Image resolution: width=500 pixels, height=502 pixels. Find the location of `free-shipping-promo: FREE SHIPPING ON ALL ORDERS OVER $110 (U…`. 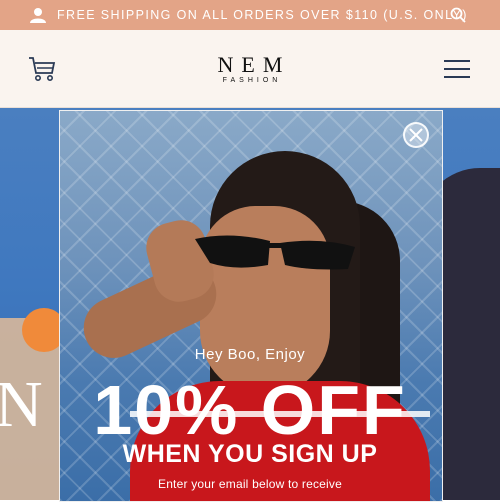

free-shipping-promo: FREE SHIPPING ON ALL ORDERS OVER $110 (U… is located at coordinates (262, 15).